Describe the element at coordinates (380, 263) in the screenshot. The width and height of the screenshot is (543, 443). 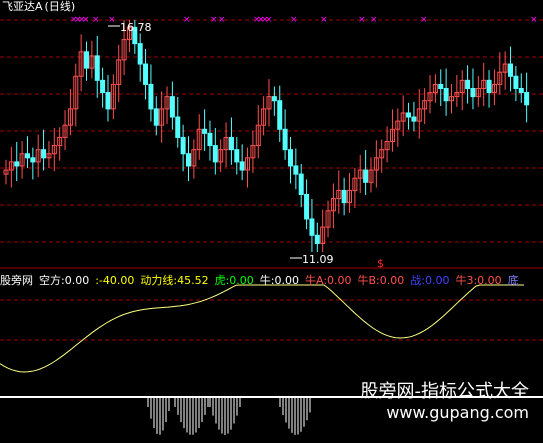
I see `signal-marker: $` at that location.